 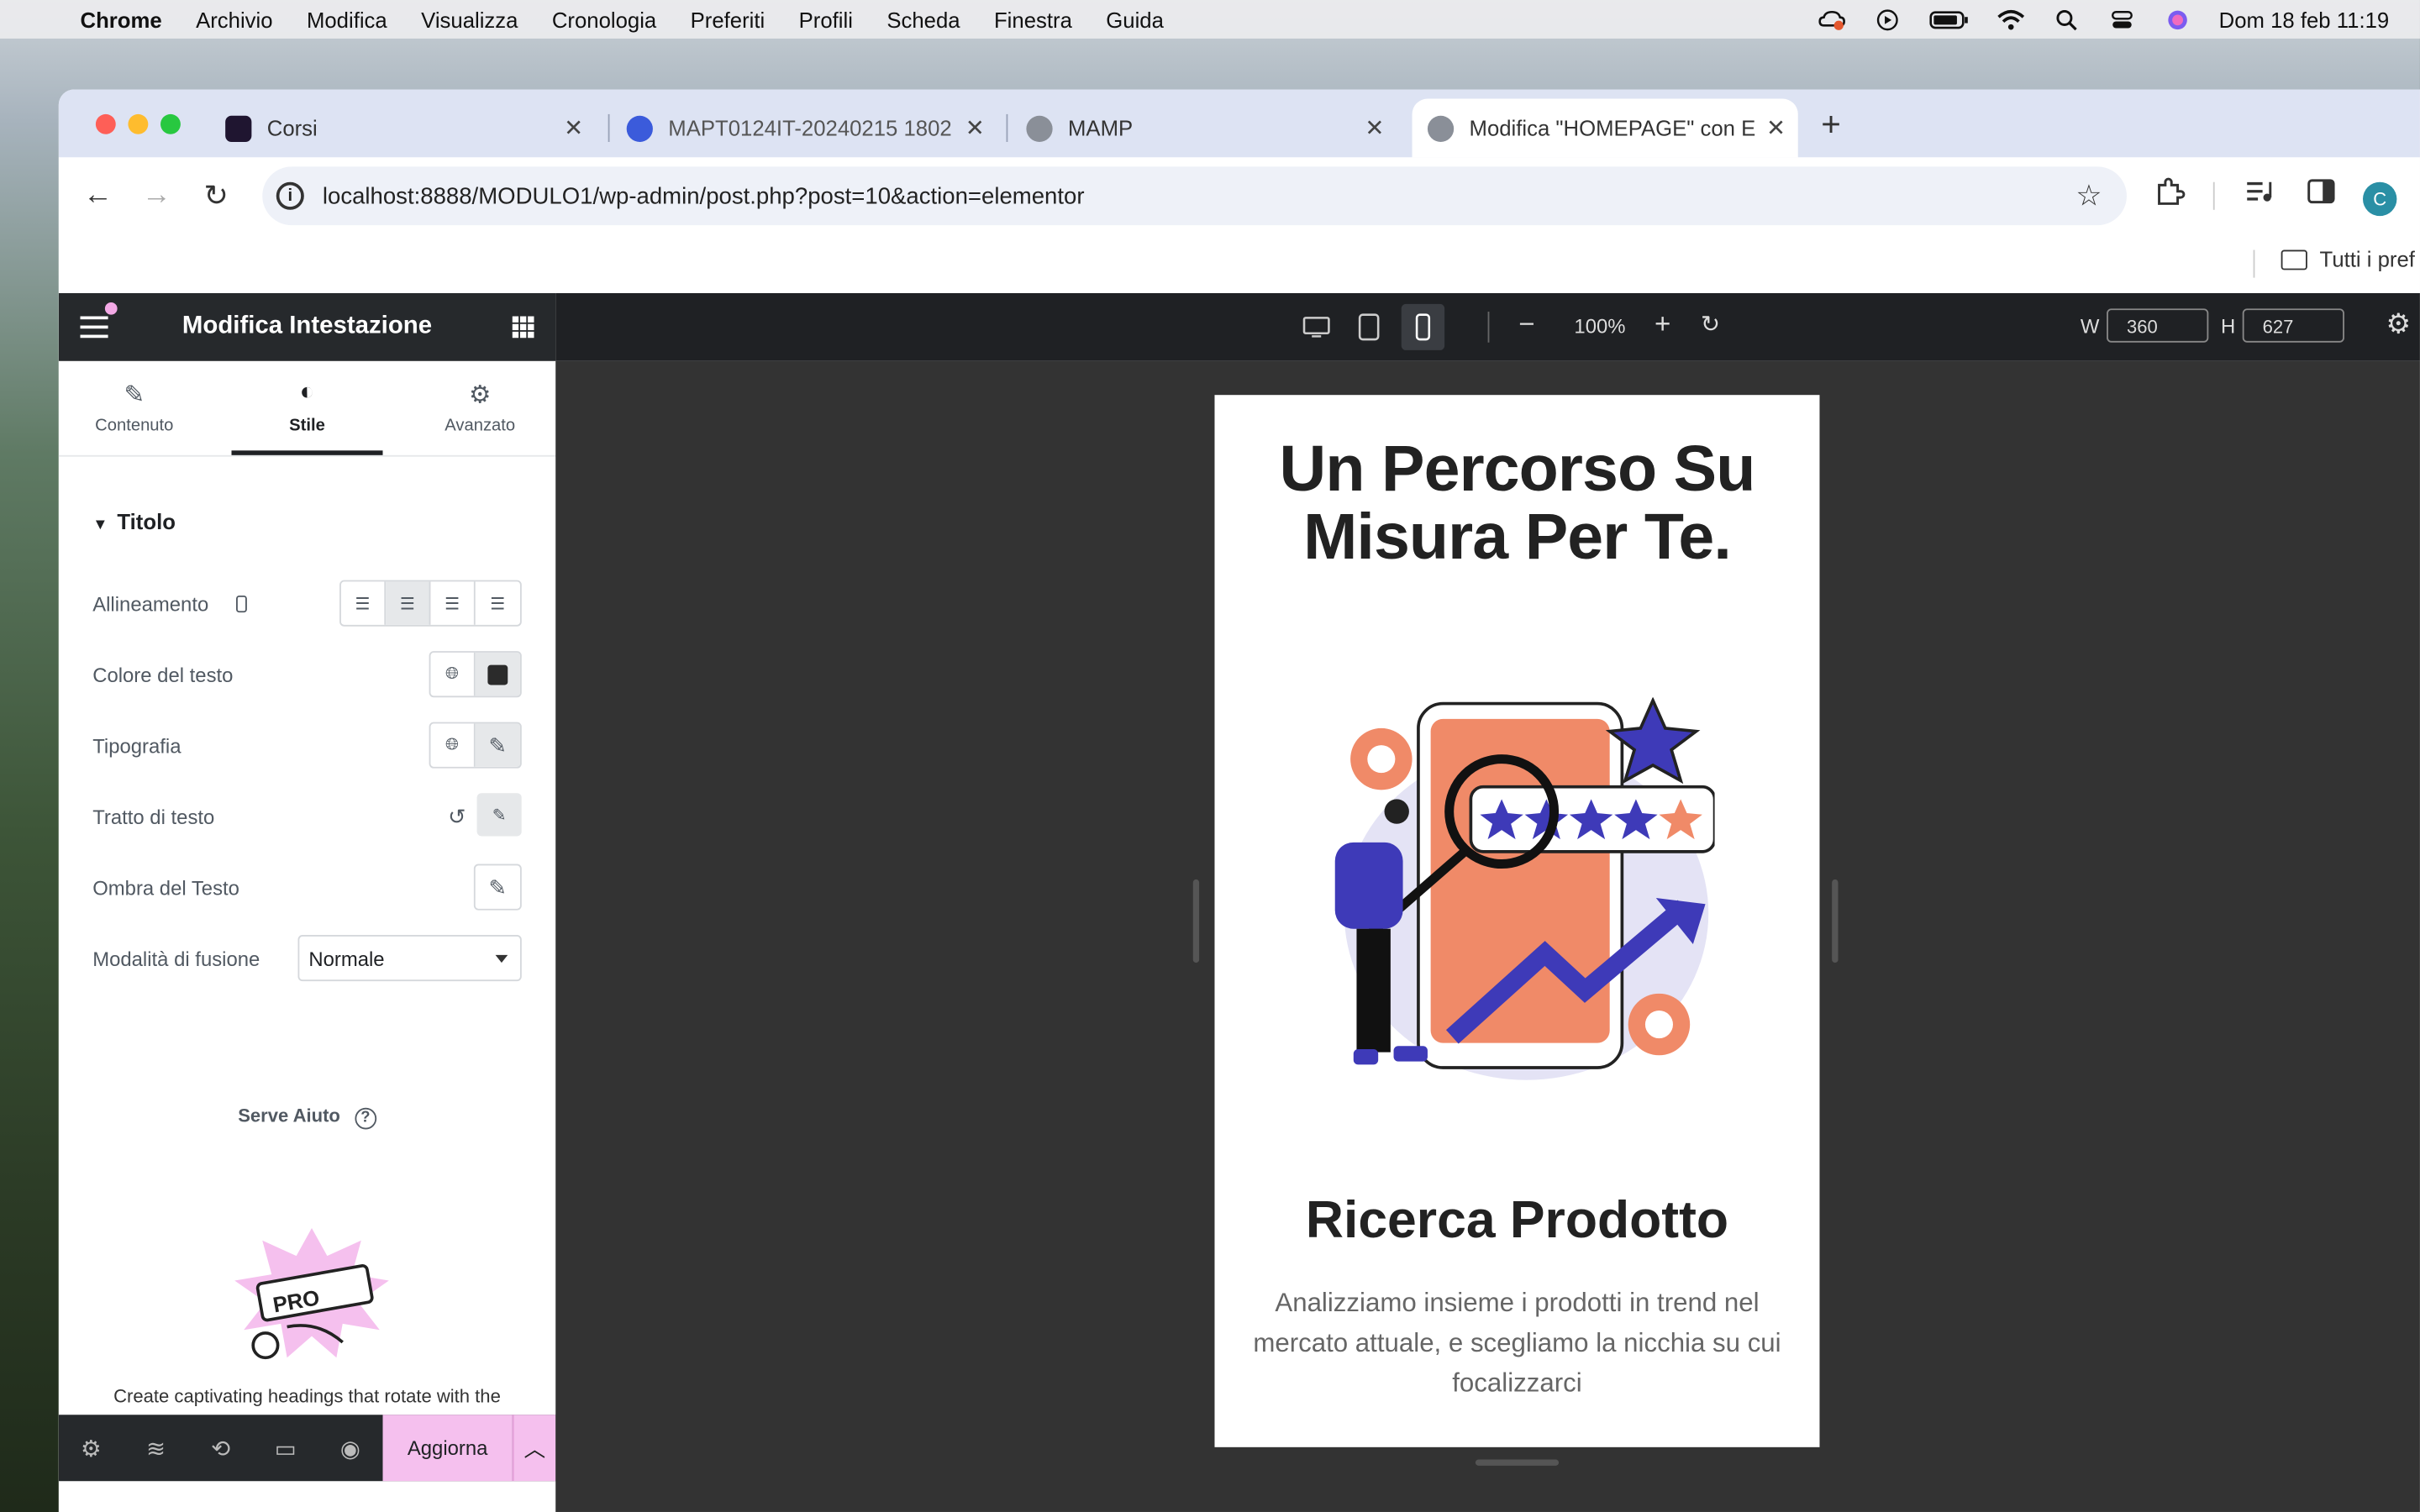 What do you see at coordinates (2304, 19) in the screenshot?
I see `menubar-clock: Dom 18 feb 11:19` at bounding box center [2304, 19].